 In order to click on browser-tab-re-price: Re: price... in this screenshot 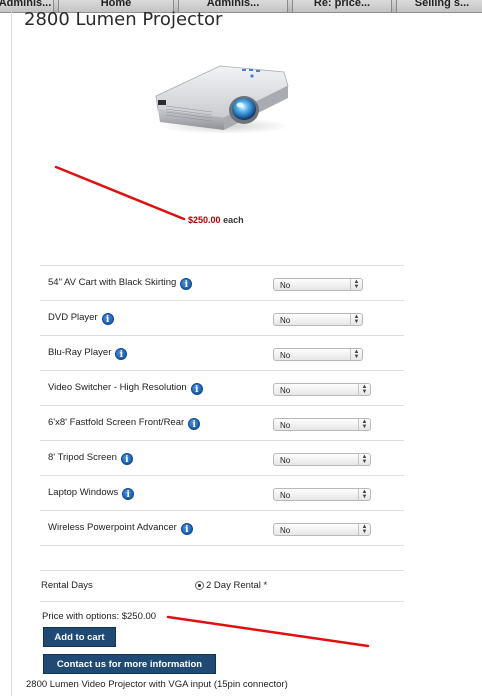, I will do `click(342, 6)`.